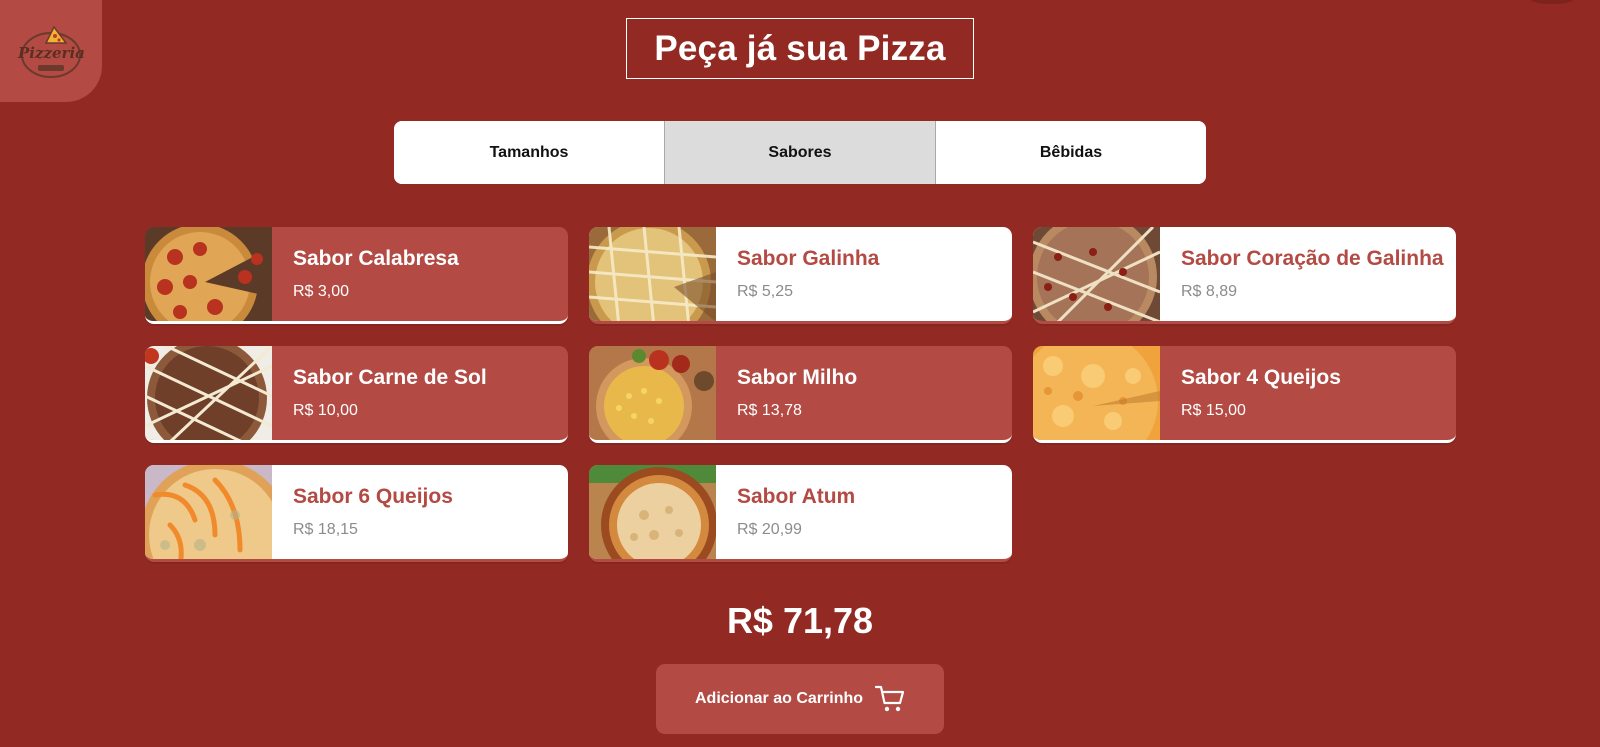 The height and width of the screenshot is (747, 1600). I want to click on flavor-price: R$ 20,99, so click(769, 529).